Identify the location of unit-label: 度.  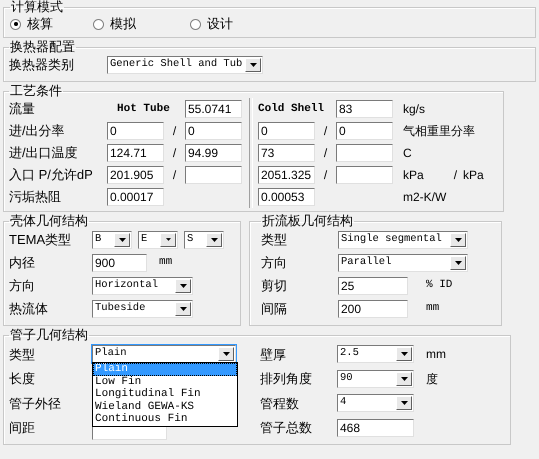
(431, 379).